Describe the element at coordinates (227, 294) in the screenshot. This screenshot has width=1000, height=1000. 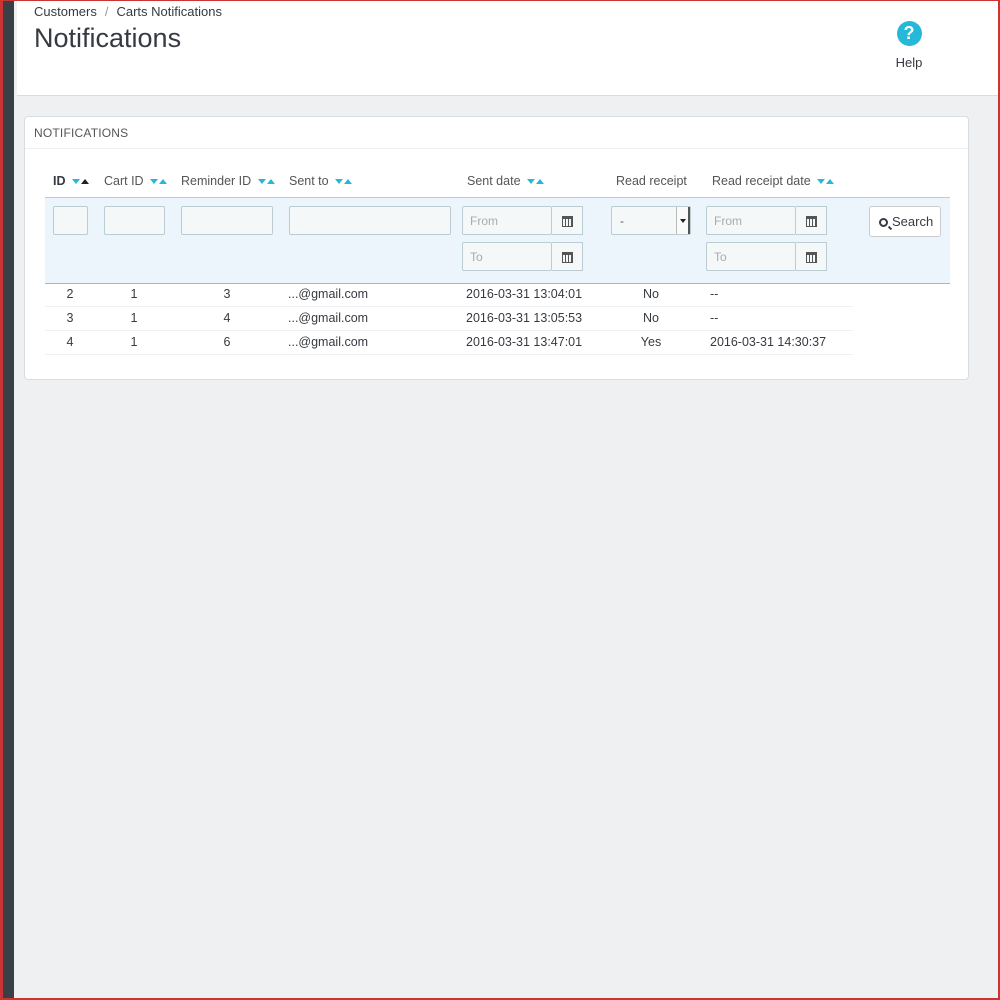
I see `cell-reminder-id: 3` at that location.